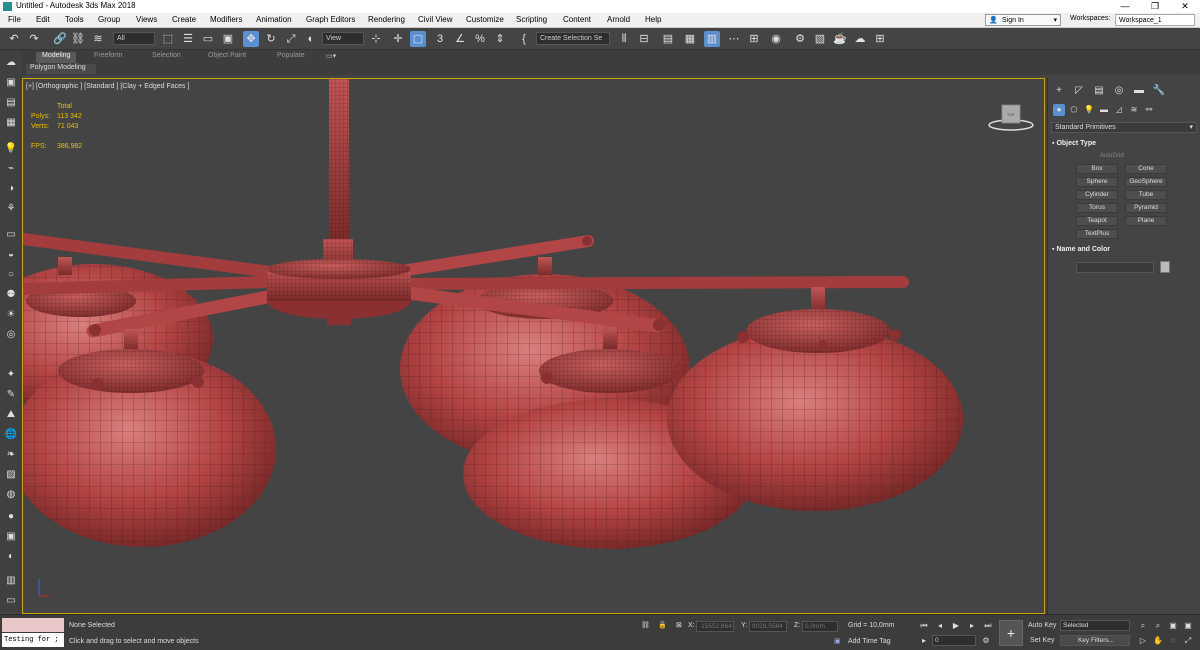 Image resolution: width=1200 pixels, height=650 pixels. Describe the element at coordinates (1146, 169) in the screenshot. I see `cone-button: Cone` at that location.